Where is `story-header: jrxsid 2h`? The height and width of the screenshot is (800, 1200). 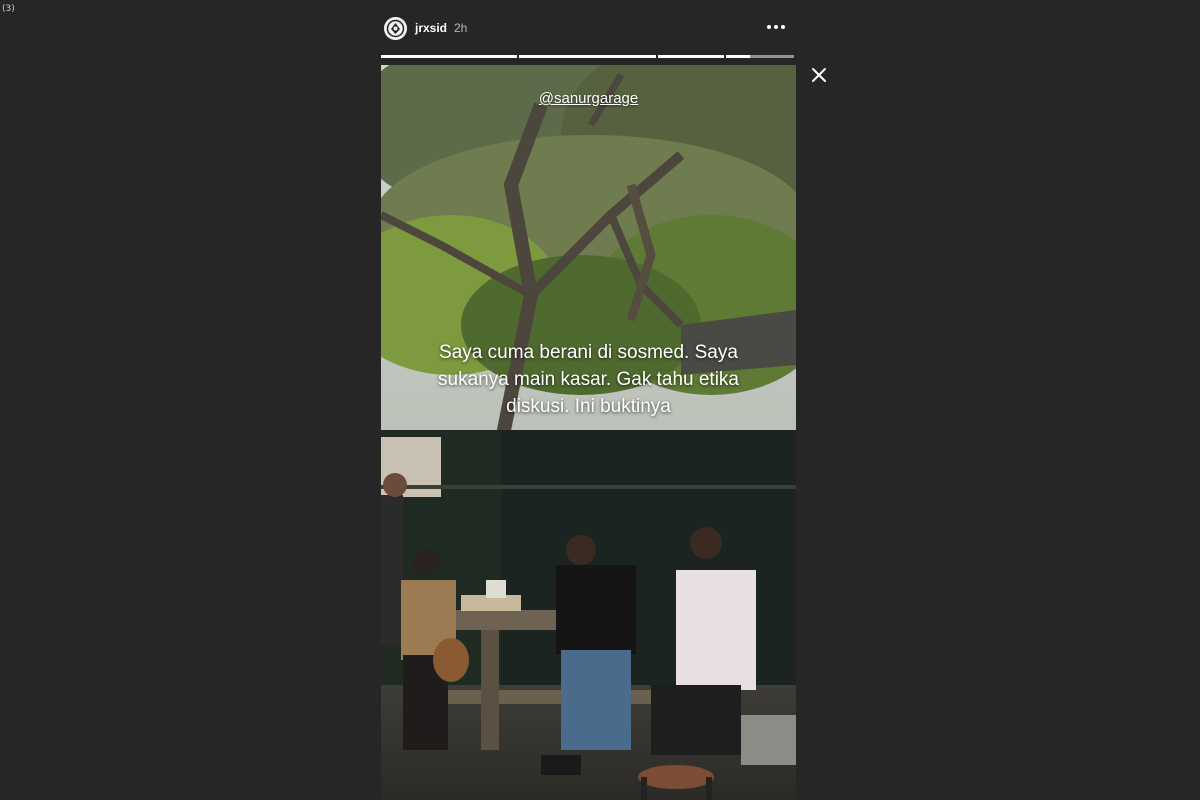
story-header: jrxsid 2h is located at coordinates (588, 29).